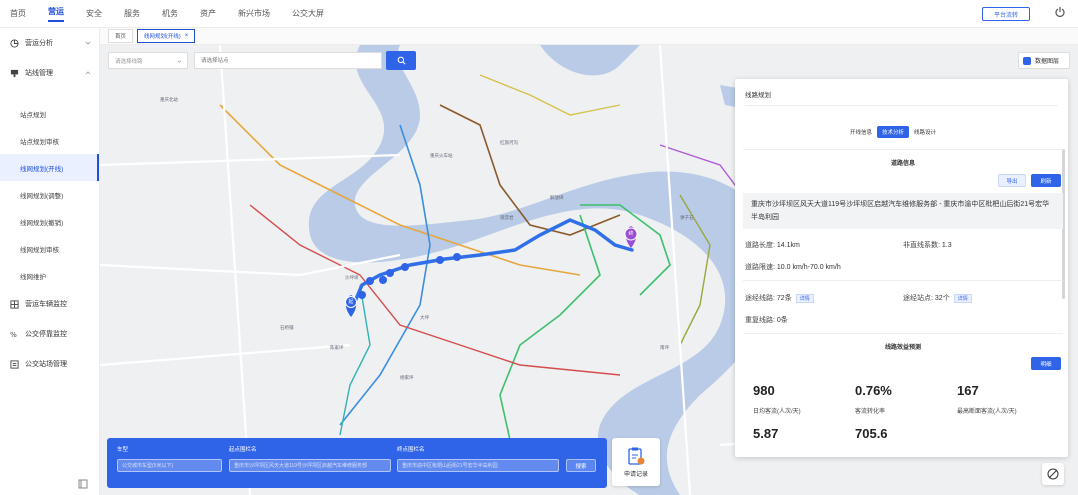 This screenshot has height=495, width=1078. What do you see at coordinates (871, 433) in the screenshot?
I see `metric-5-value: 705.6` at bounding box center [871, 433].